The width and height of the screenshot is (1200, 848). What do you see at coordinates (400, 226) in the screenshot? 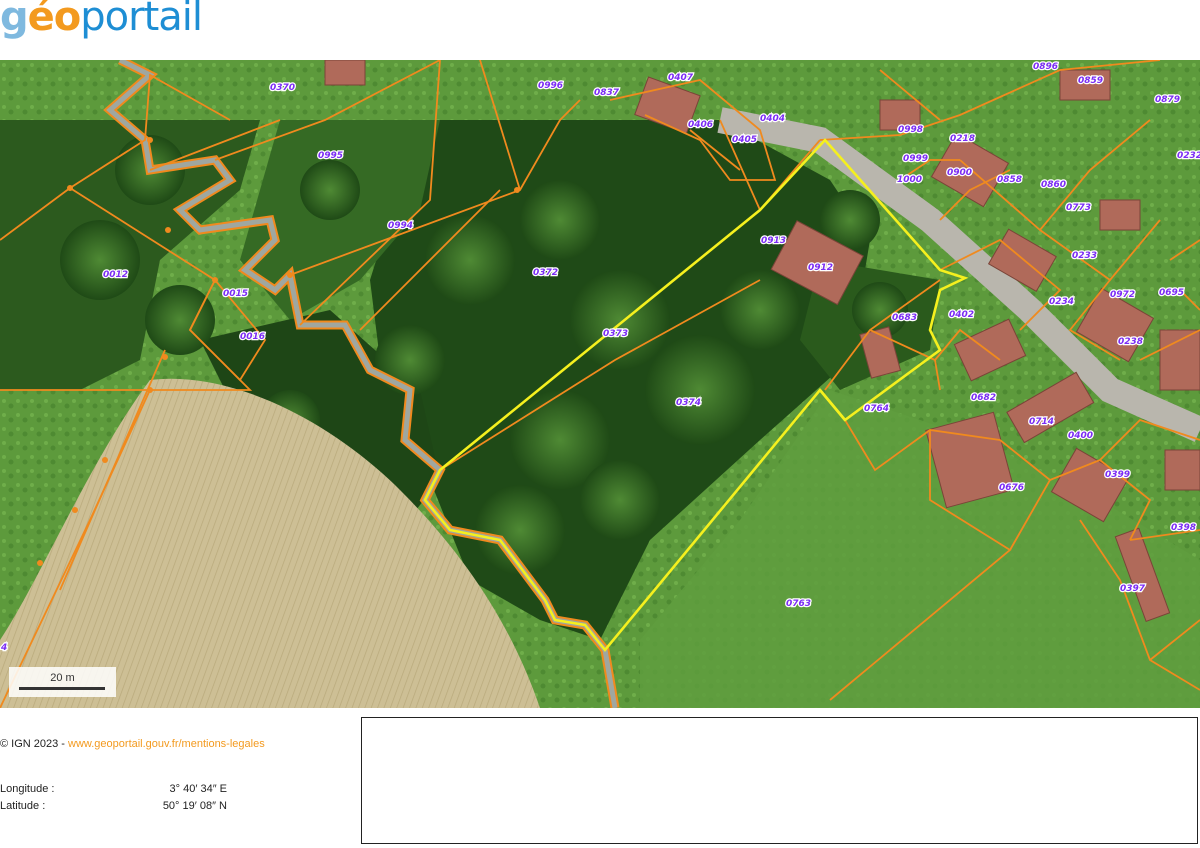
I see `parcel-label: 0994` at bounding box center [400, 226].